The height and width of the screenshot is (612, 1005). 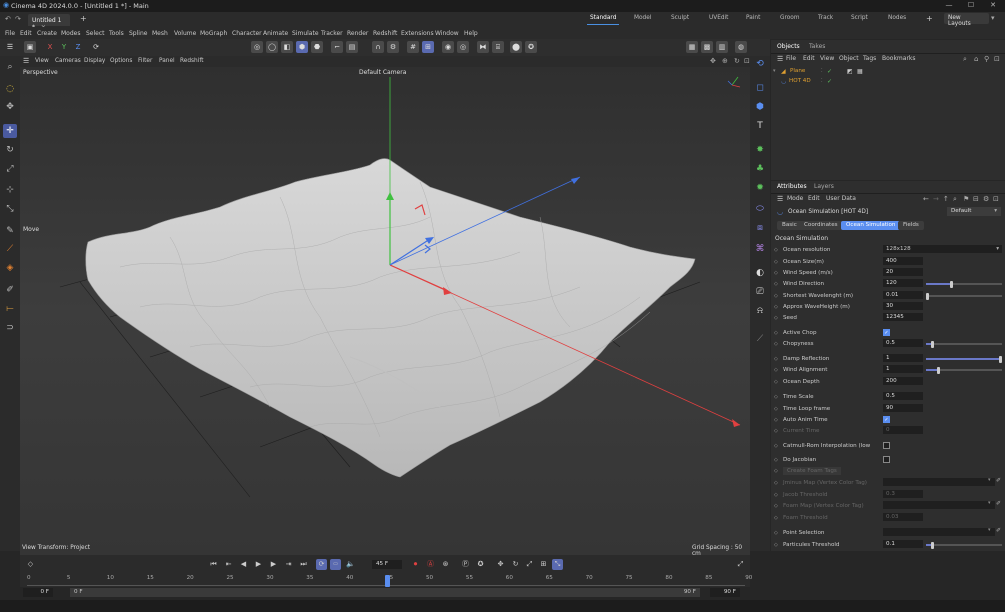 What do you see at coordinates (760, 107) in the screenshot?
I see `cube-object-icon: ⬢` at bounding box center [760, 107].